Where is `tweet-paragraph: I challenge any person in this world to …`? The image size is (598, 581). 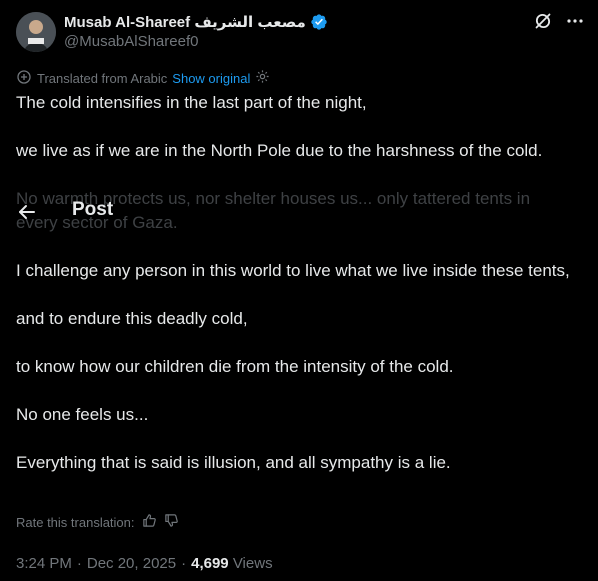
tweet-paragraph: I challenge any person in this world to … is located at coordinates (293, 270).